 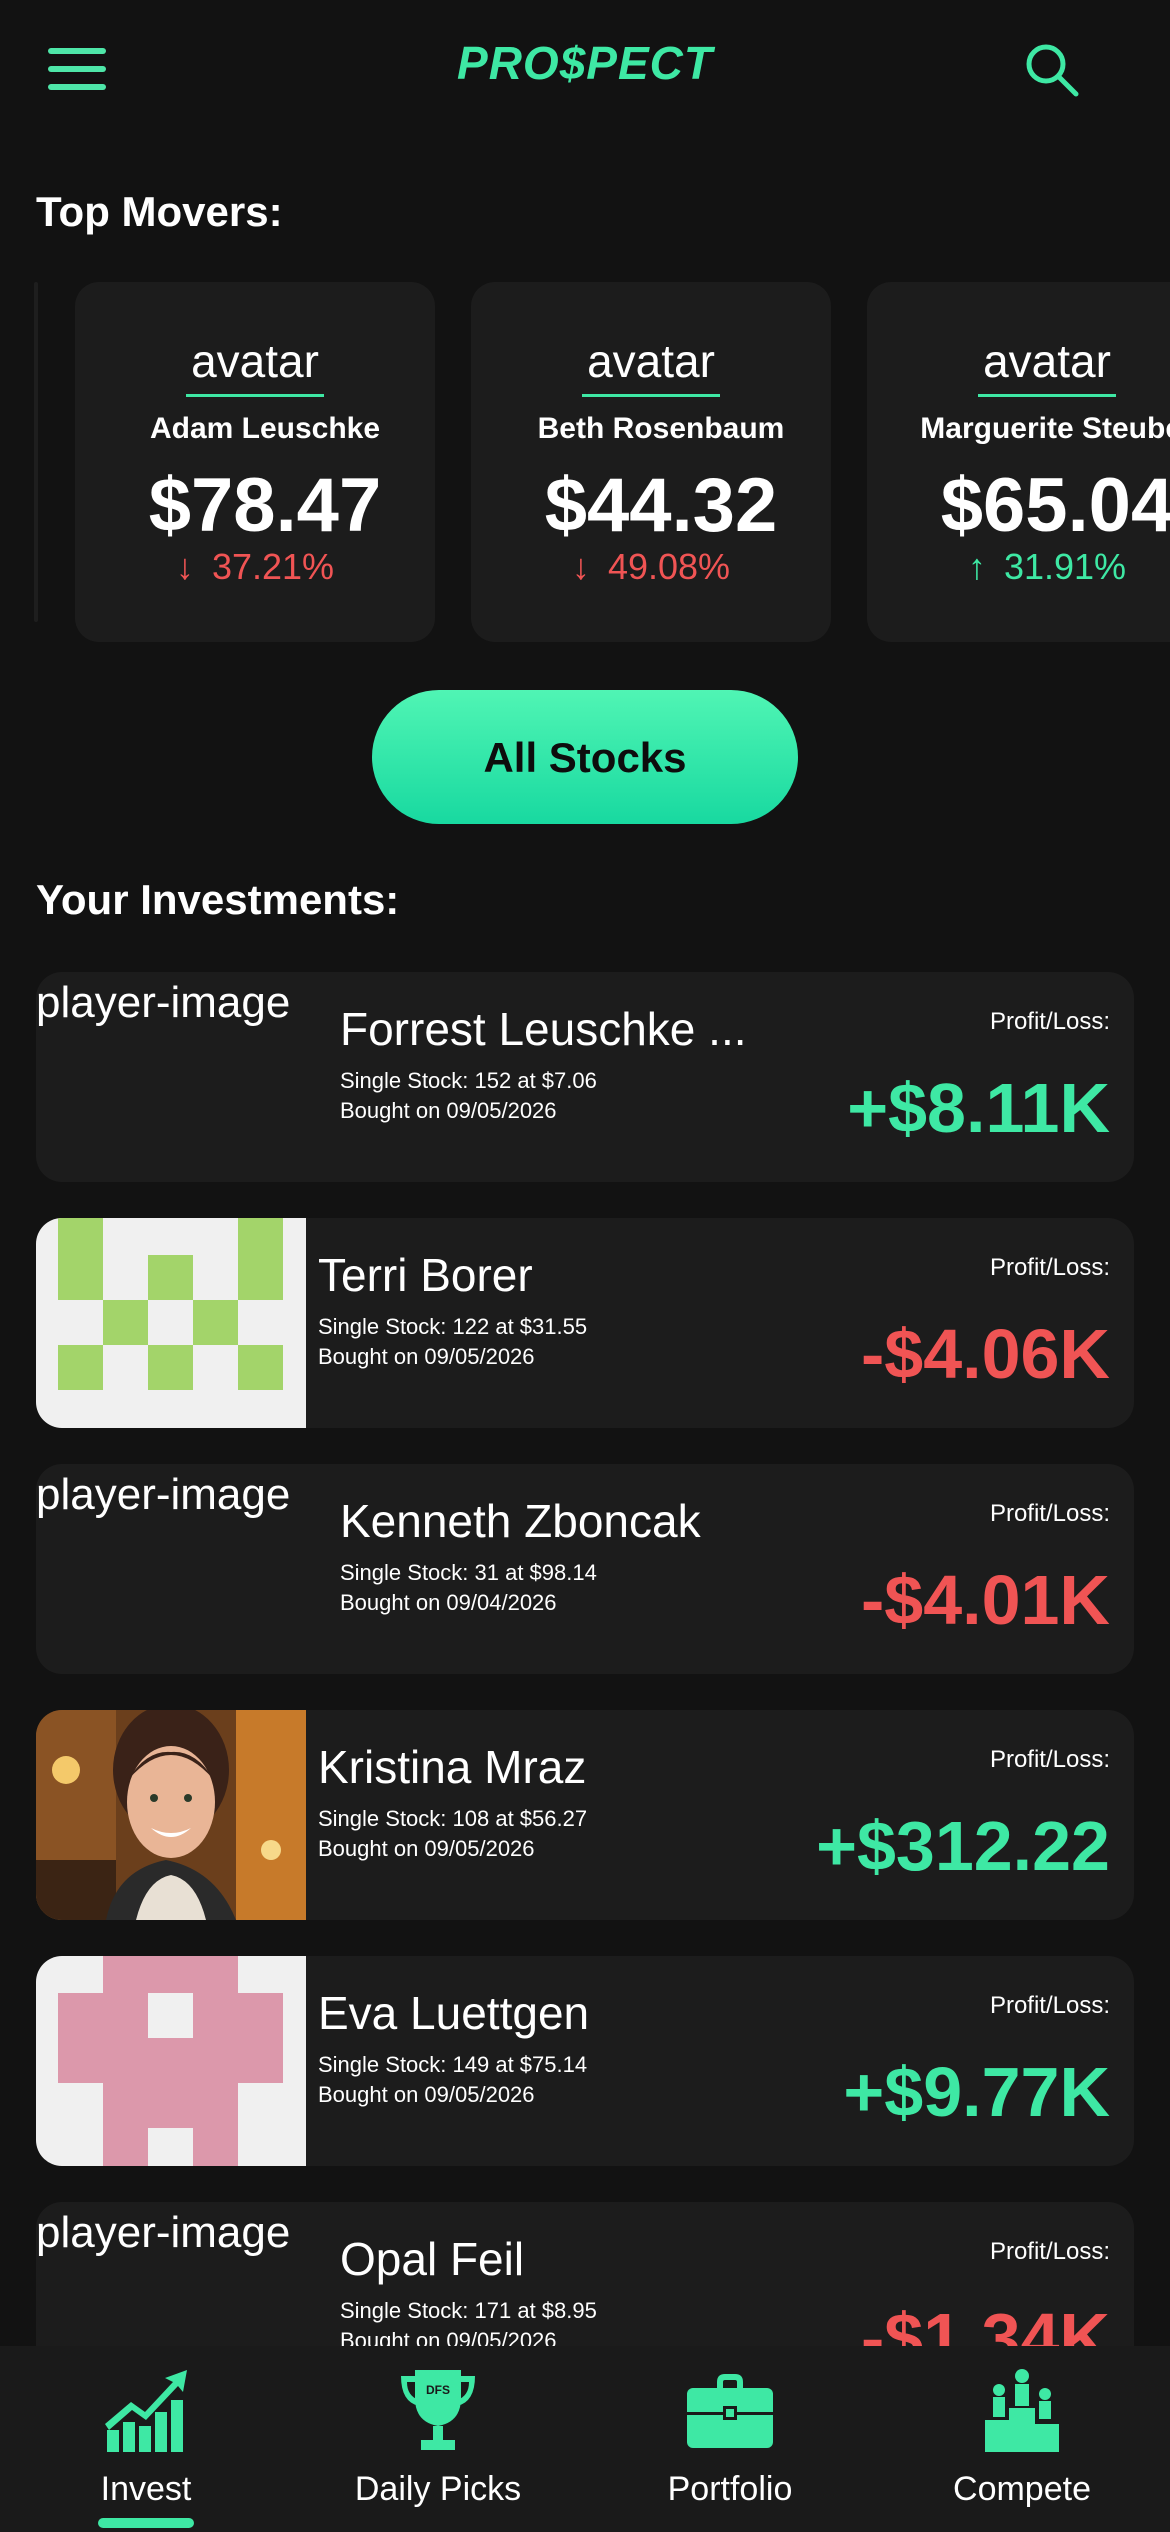 I want to click on mover-price: $65.04, so click(x=1055, y=505).